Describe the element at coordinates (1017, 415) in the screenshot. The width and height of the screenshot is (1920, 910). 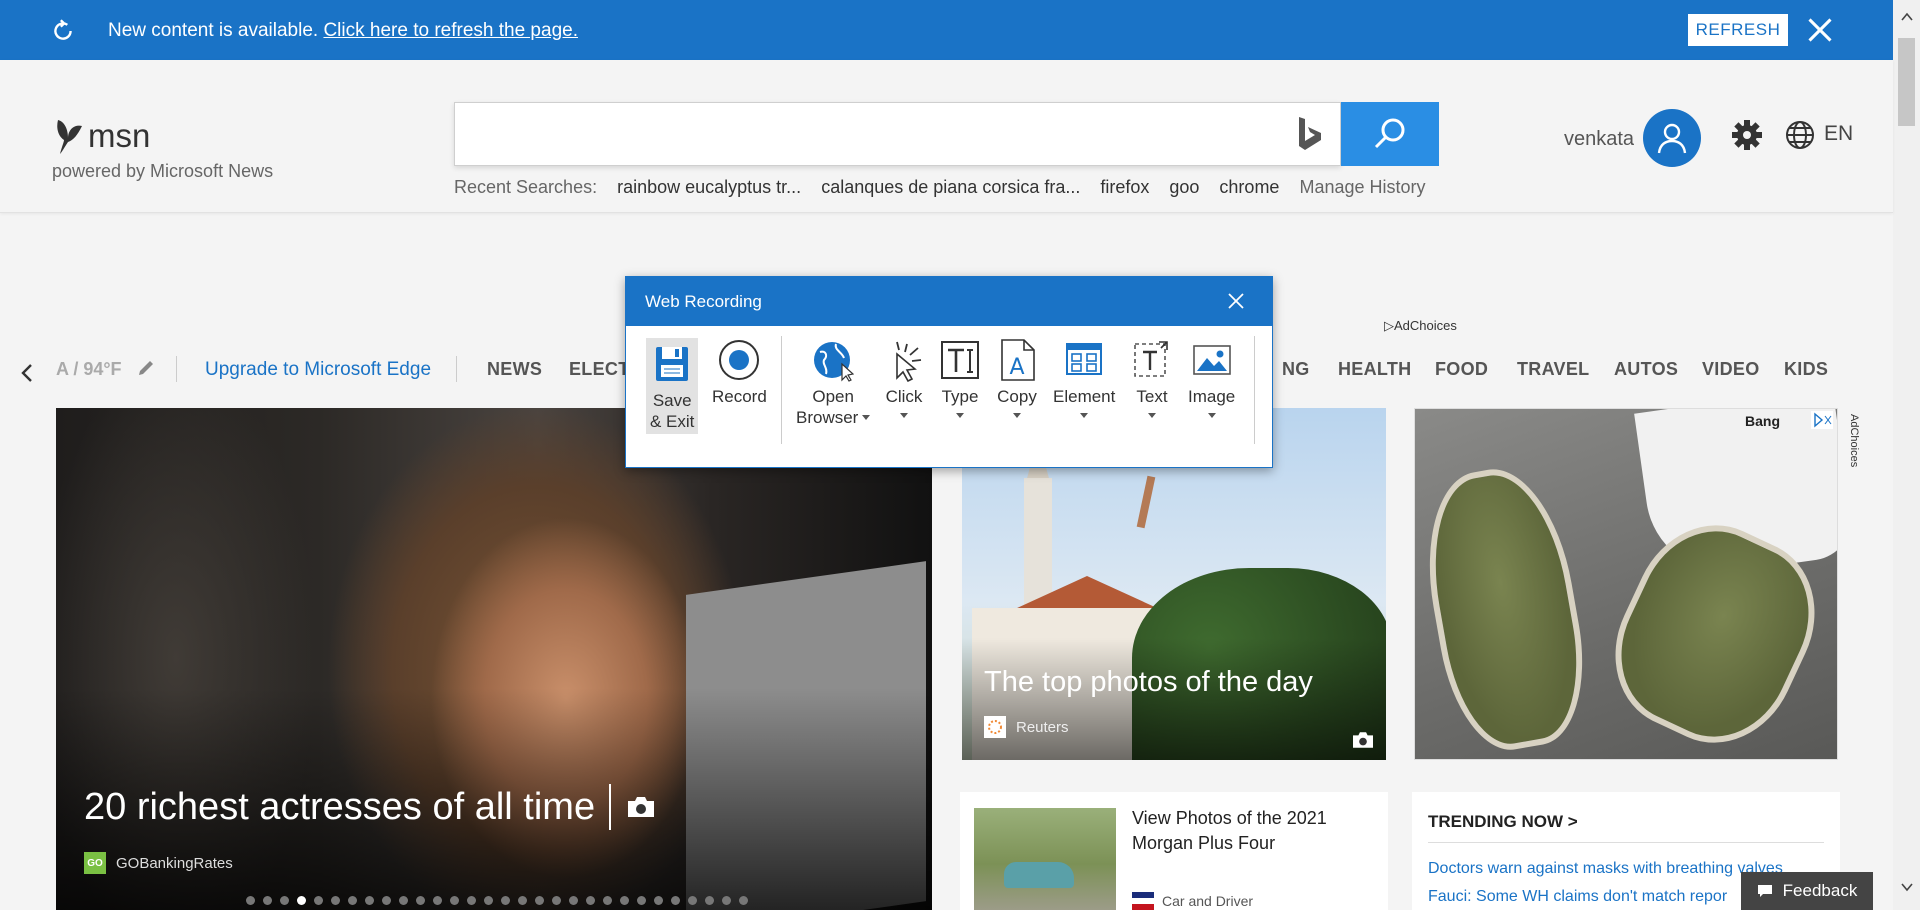
I see `caret-down-icon` at that location.